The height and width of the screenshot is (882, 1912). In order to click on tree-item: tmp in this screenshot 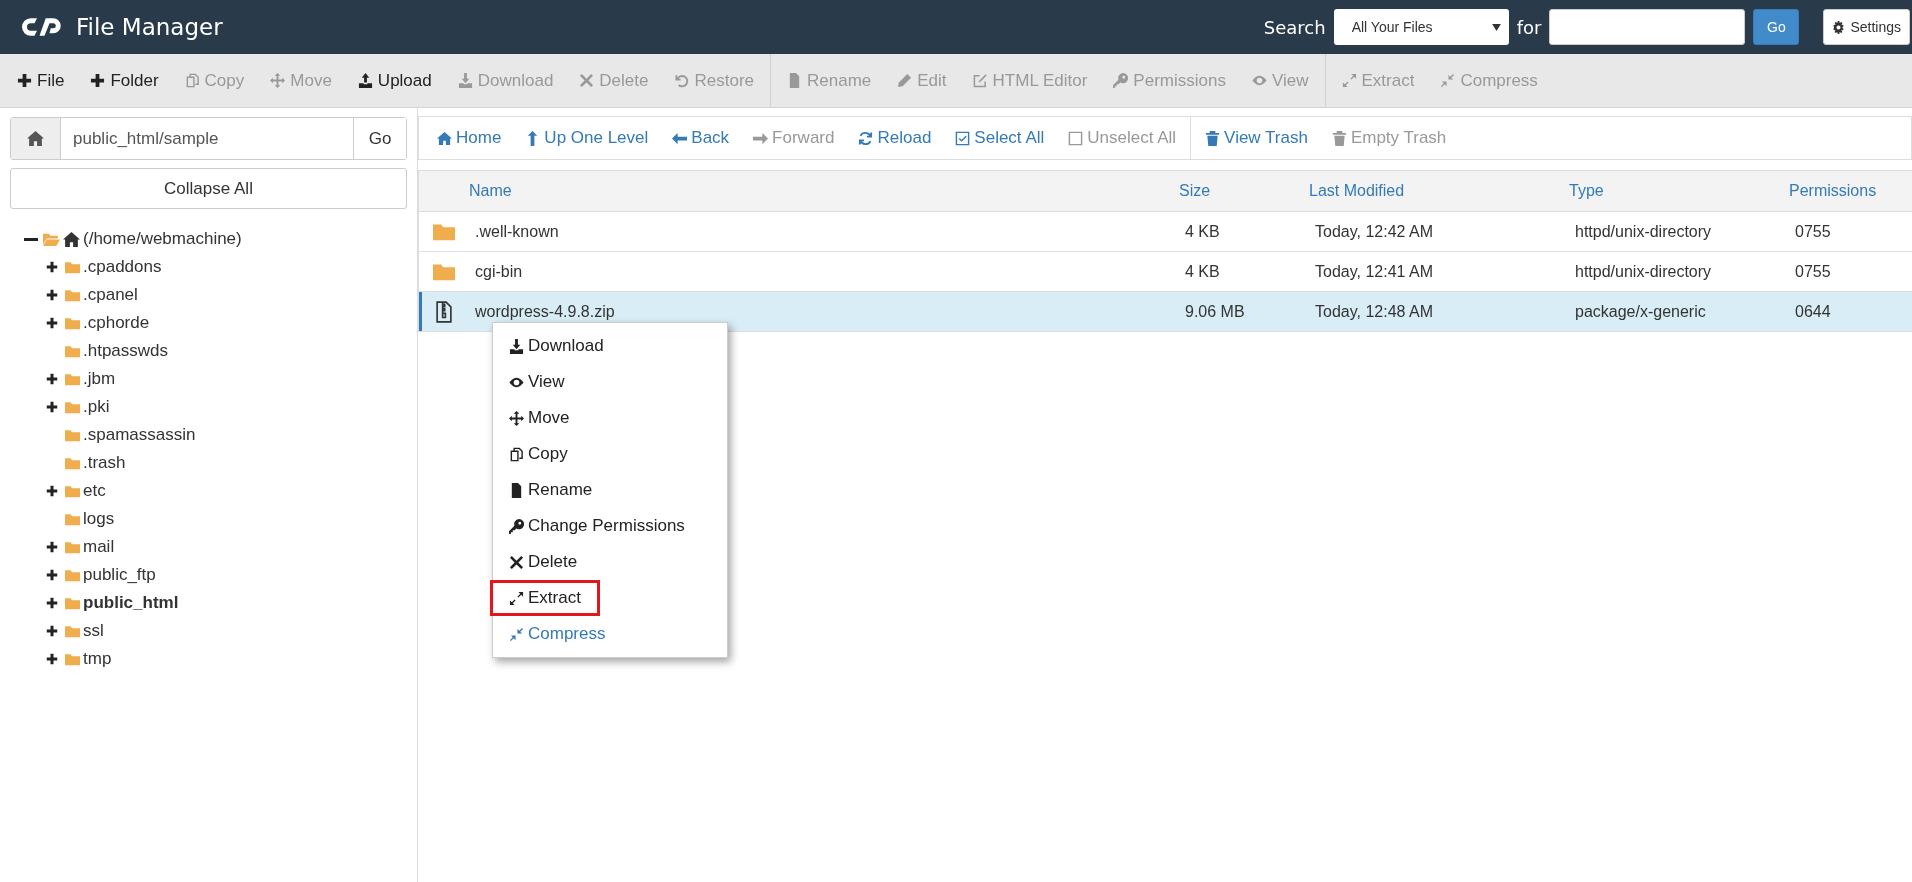, I will do `click(97, 659)`.